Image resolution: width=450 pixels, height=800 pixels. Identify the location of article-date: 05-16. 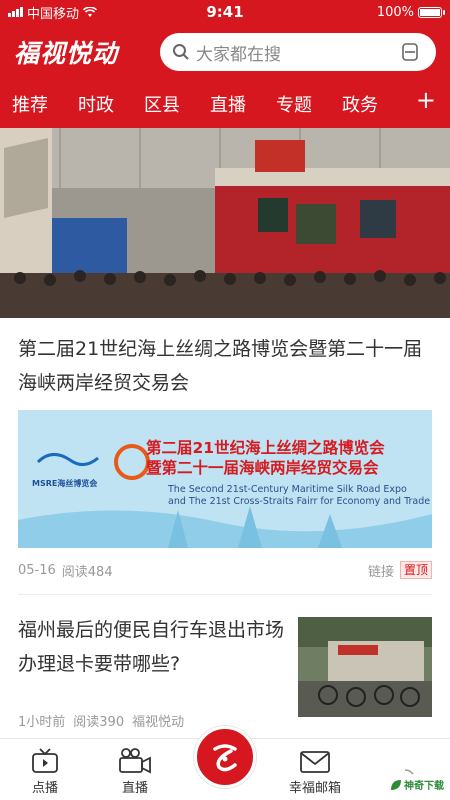
(37, 570).